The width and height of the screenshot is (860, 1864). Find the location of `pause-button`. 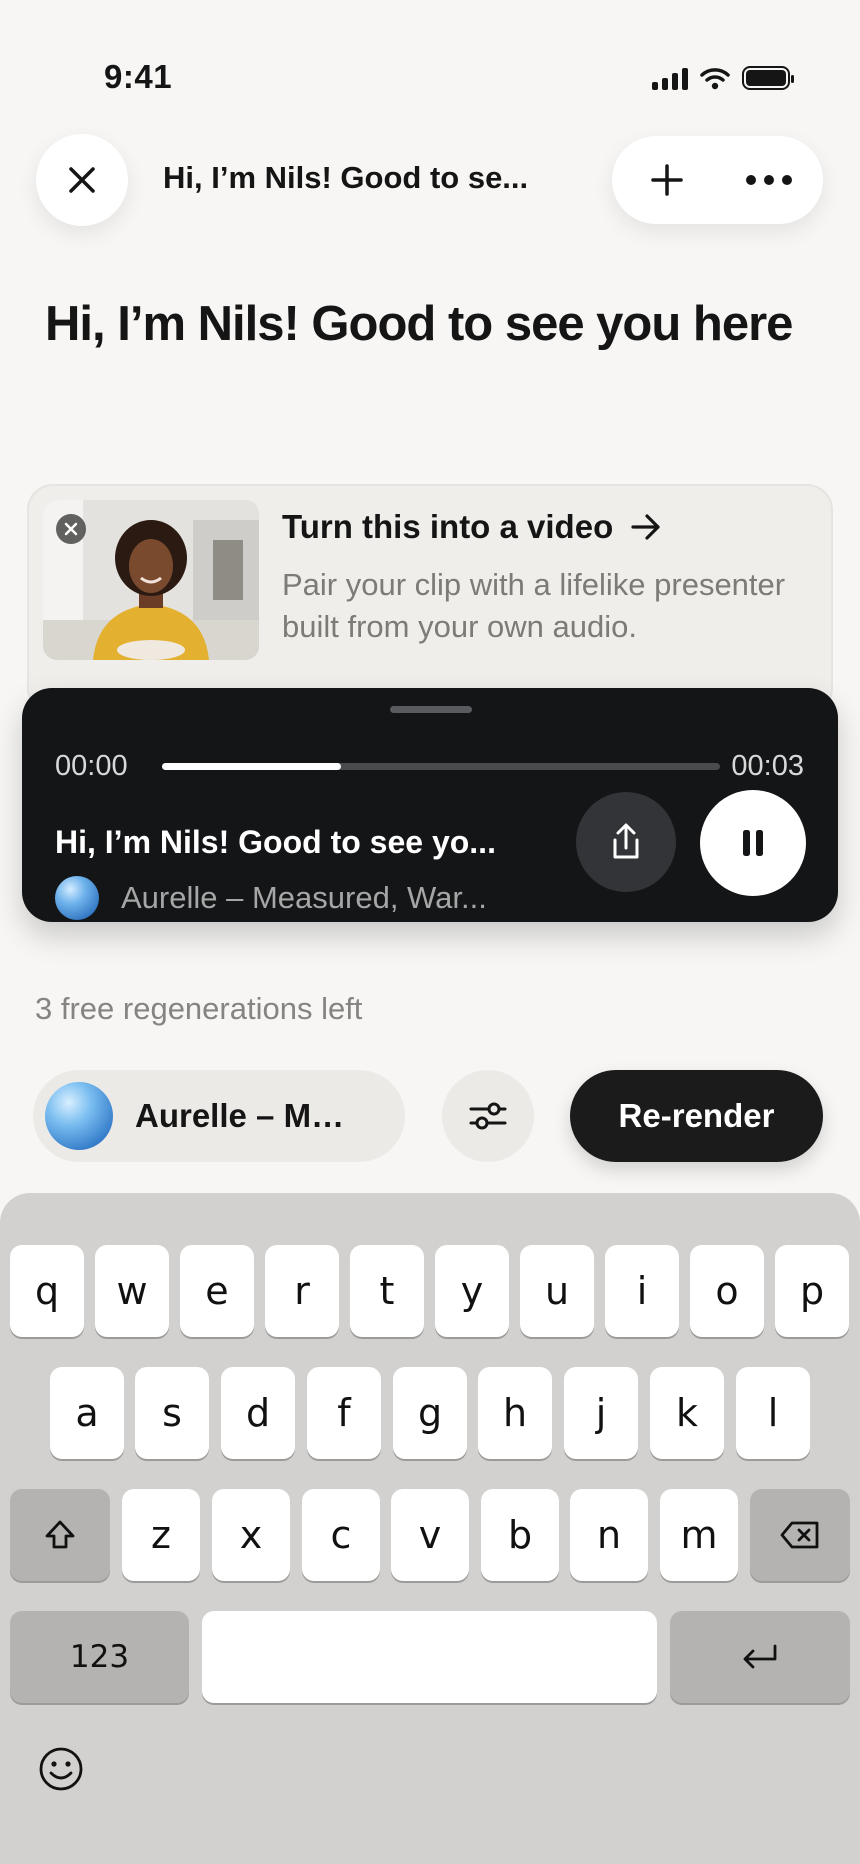

pause-button is located at coordinates (753, 843).